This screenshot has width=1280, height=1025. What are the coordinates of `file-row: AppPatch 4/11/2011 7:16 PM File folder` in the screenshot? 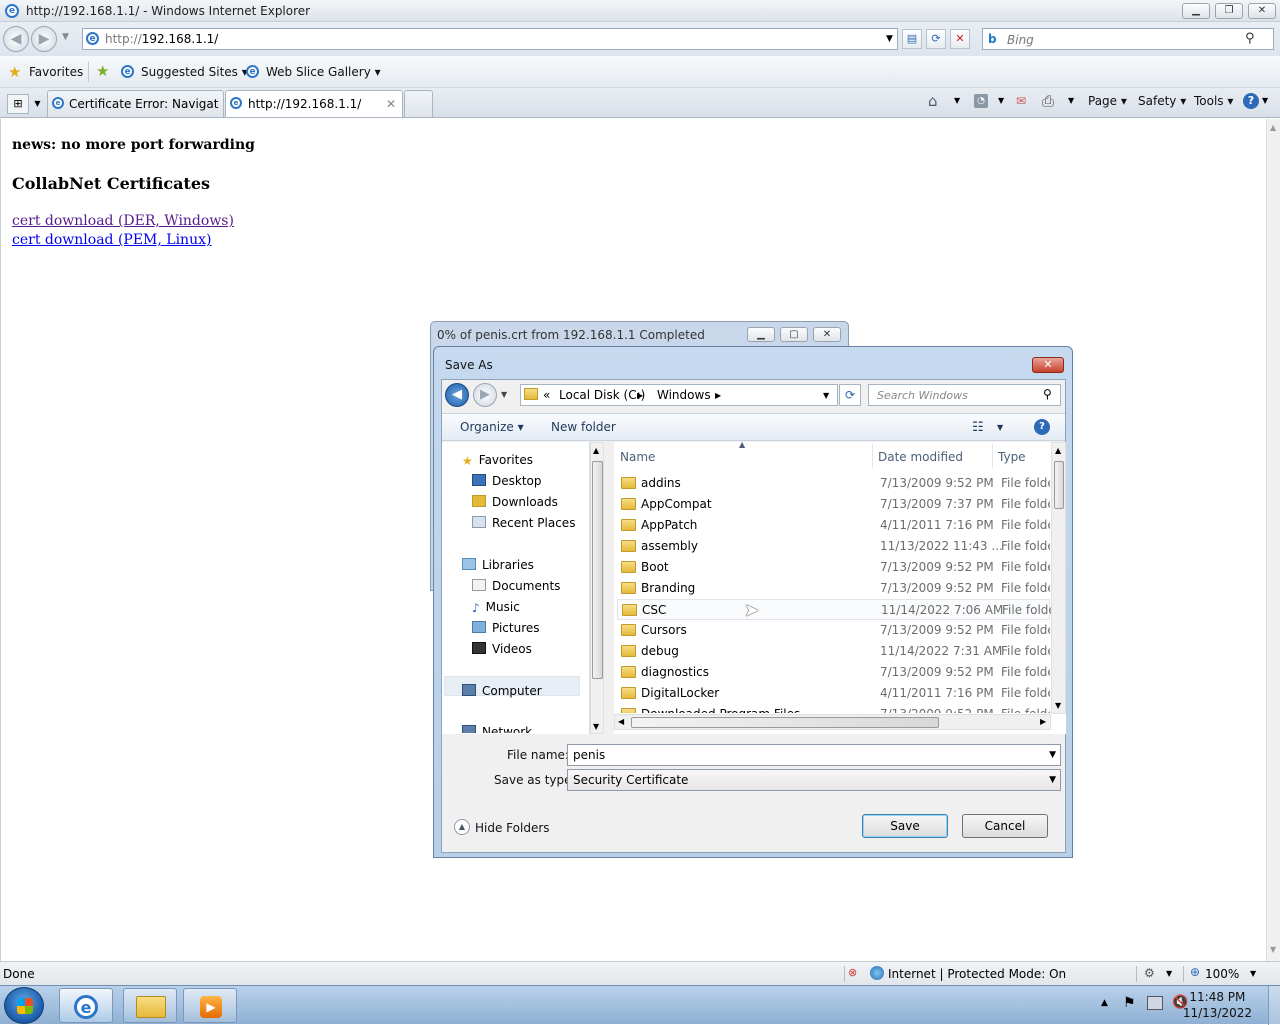 It's located at (833, 525).